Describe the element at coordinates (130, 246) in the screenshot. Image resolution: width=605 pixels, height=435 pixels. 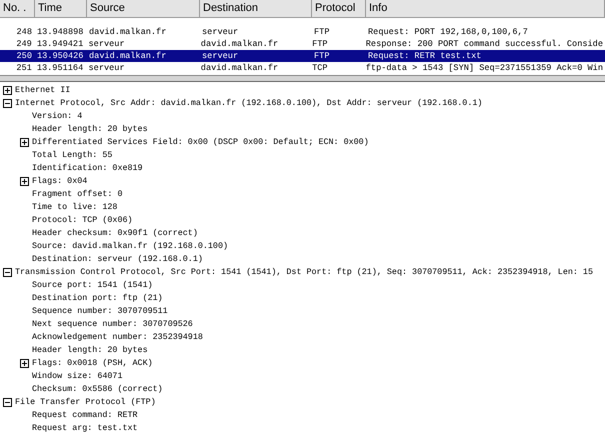
I see `detail-line: Source: david.malkan.fr (192.168.0.100)` at that location.